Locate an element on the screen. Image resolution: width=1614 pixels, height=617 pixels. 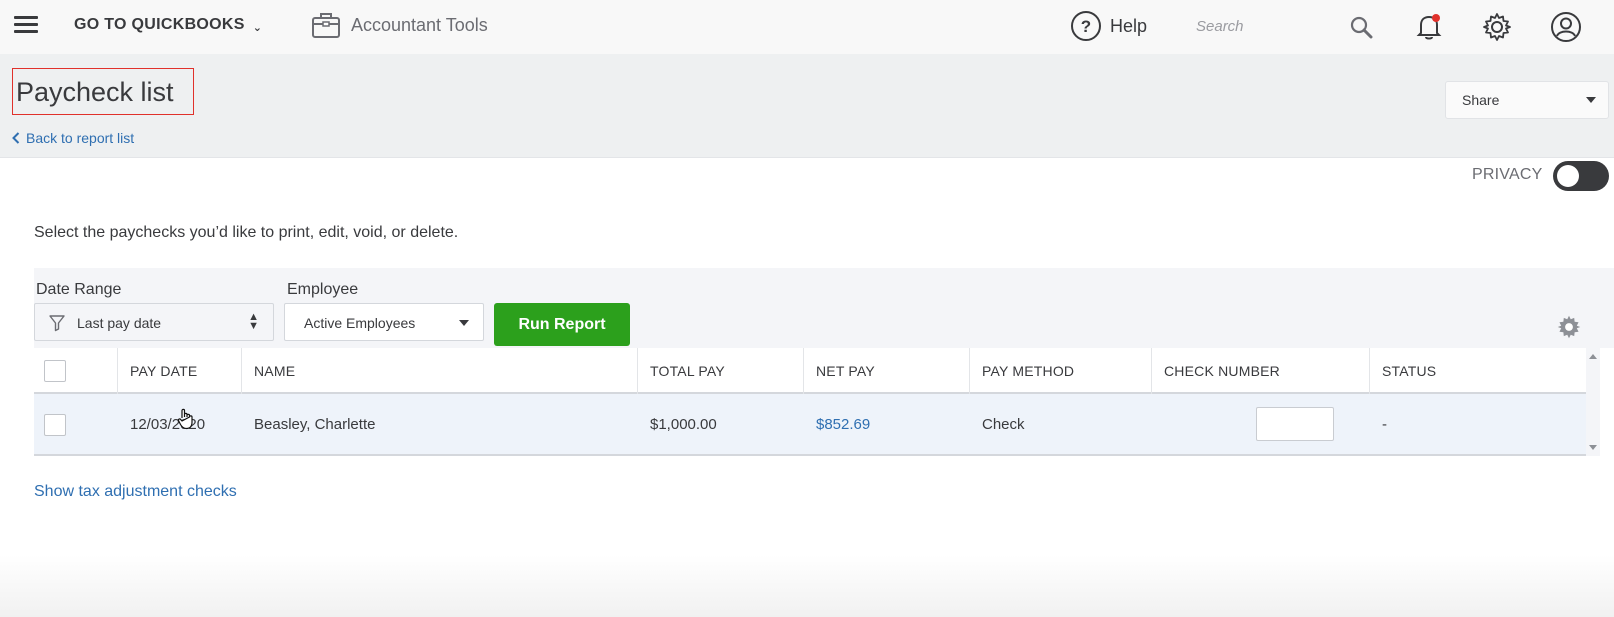
sort-updown-icon: ▲ ▼ is located at coordinates (253, 321).